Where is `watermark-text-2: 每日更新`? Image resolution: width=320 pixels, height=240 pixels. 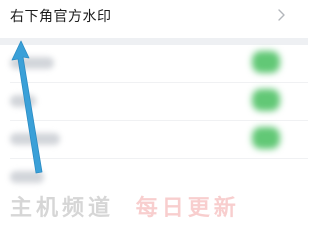
watermark-text-2: 每日更新 is located at coordinates (187, 208).